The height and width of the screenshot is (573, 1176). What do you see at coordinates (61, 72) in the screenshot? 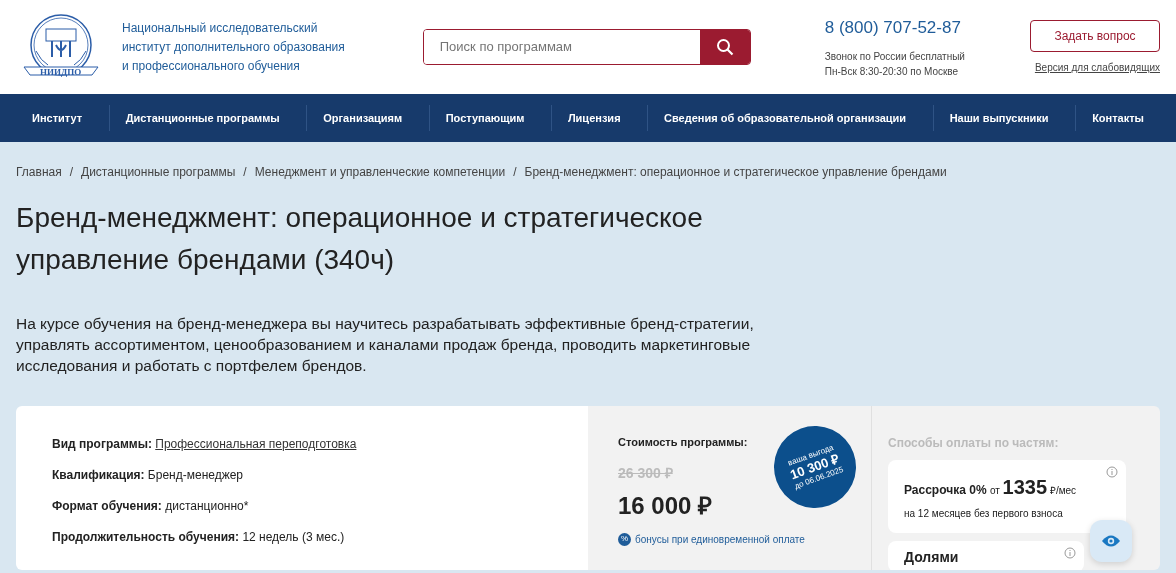
I see `logo-caption: НИИДПО` at bounding box center [61, 72].